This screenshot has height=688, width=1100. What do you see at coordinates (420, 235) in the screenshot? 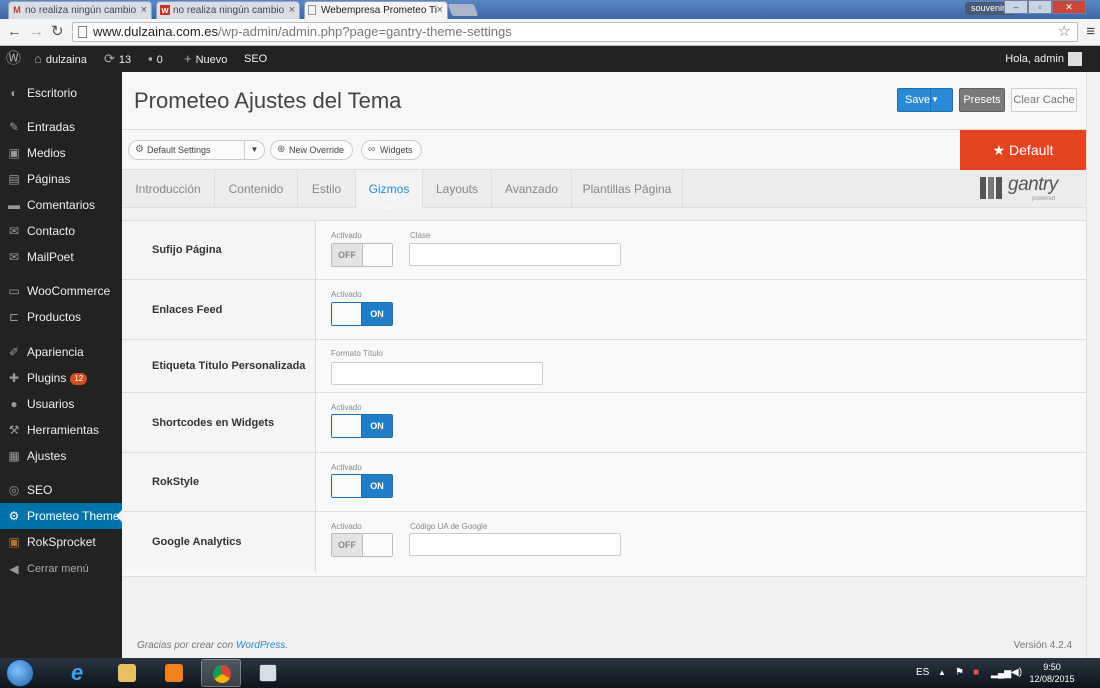
I see `field-caption: Clase` at bounding box center [420, 235].